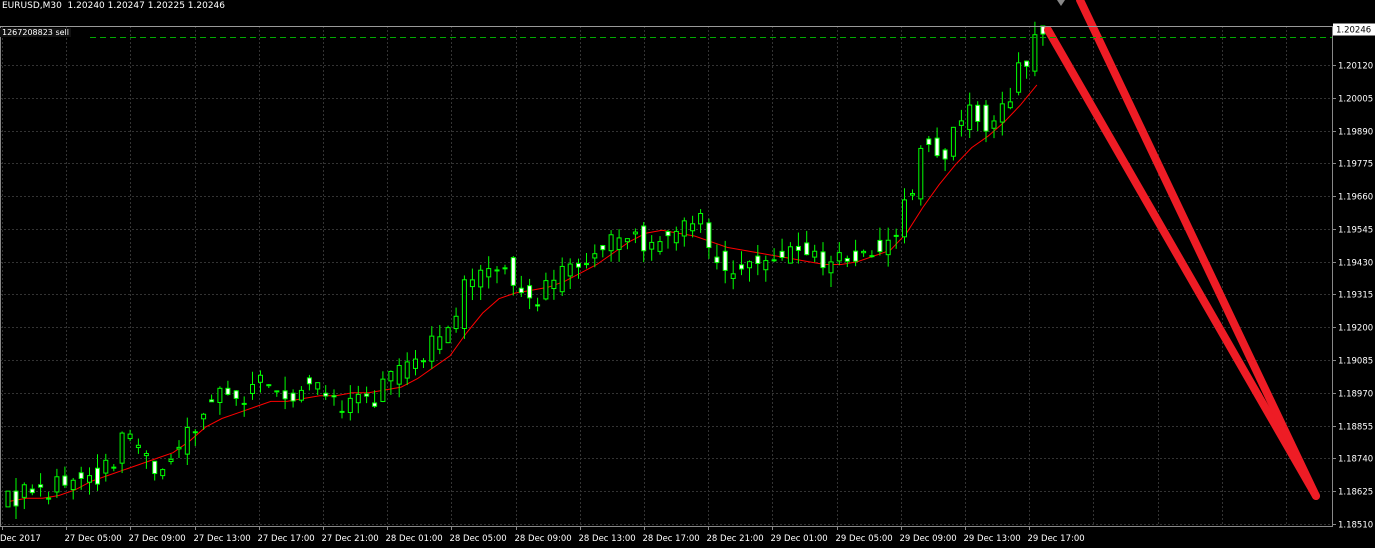 The width and height of the screenshot is (1375, 548). Describe the element at coordinates (157, 539) in the screenshot. I see `x-tick-label: 27 Dec 09:00` at that location.